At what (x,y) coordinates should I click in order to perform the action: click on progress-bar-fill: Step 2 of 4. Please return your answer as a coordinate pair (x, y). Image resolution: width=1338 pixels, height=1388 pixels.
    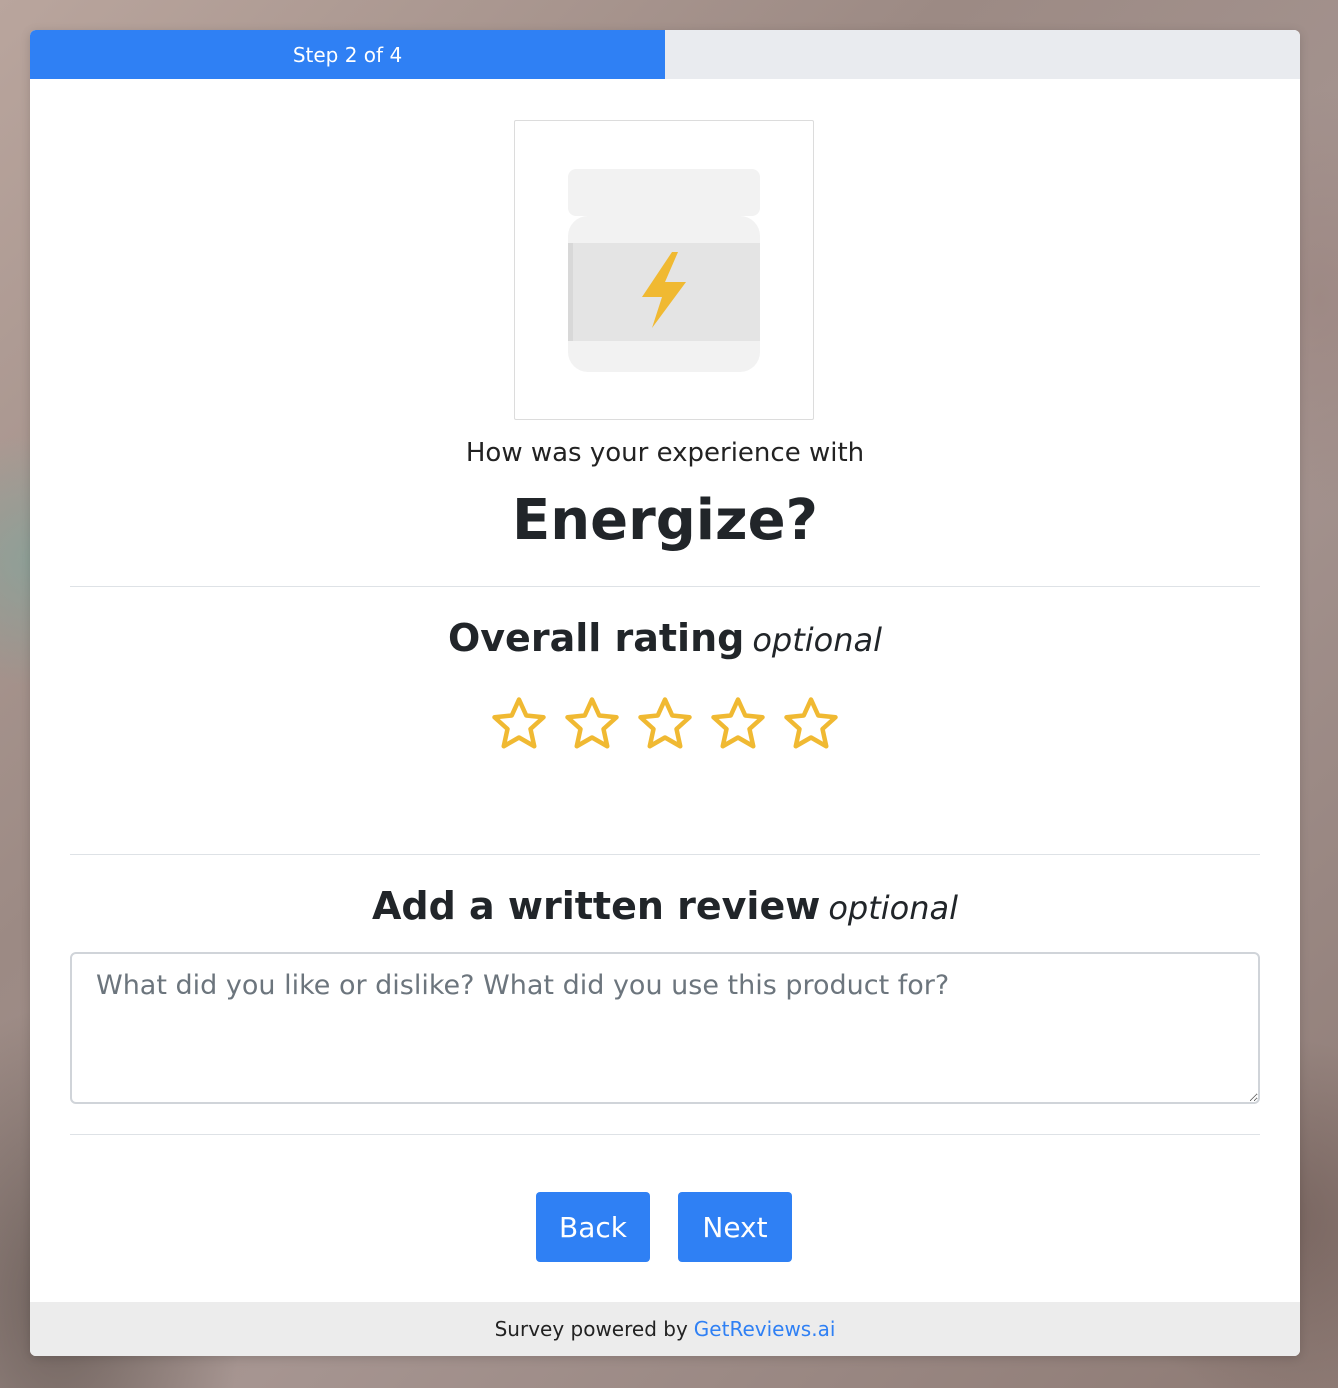
    Looking at the image, I should click on (347, 54).